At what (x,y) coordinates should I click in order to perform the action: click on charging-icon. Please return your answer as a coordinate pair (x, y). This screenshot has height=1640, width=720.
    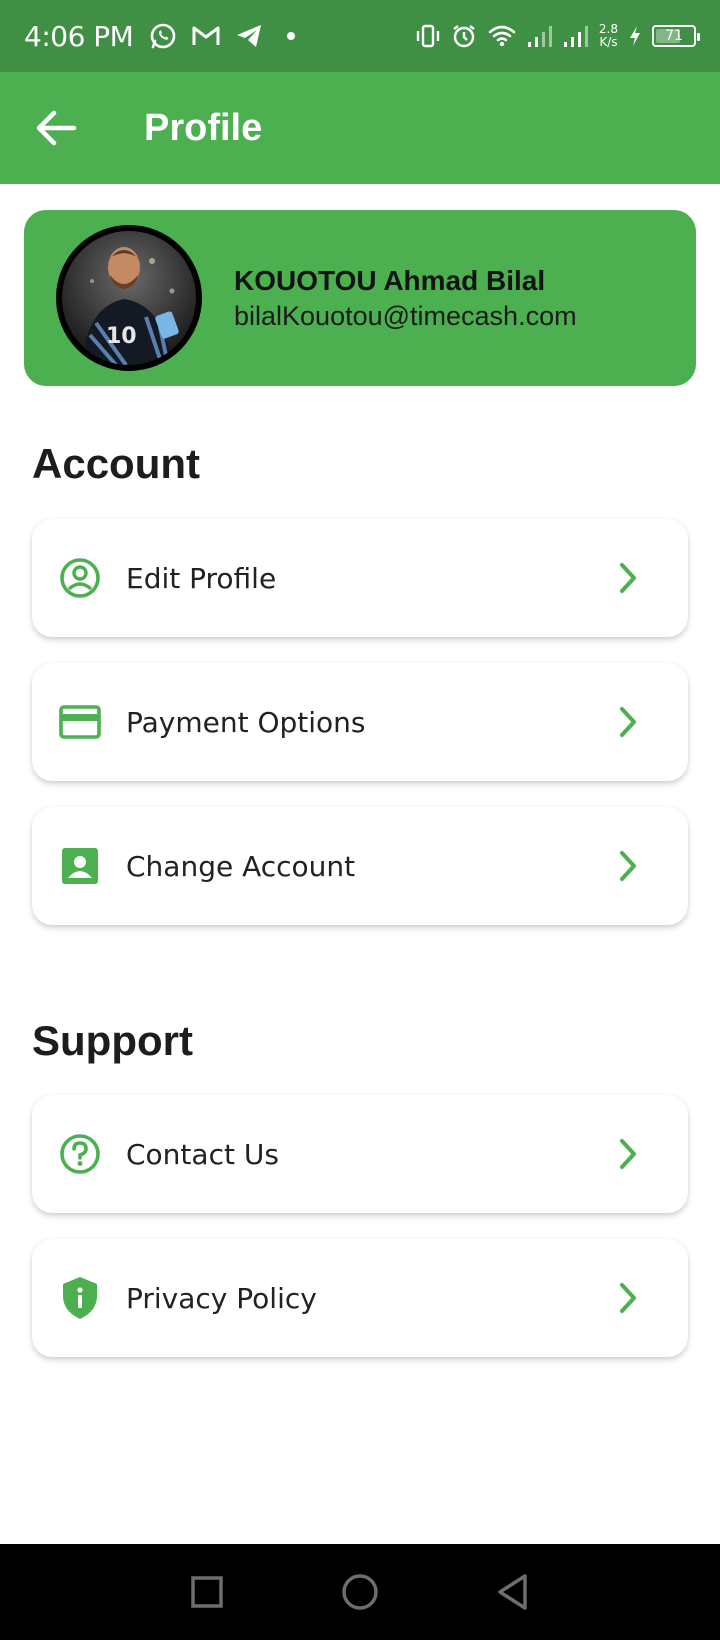
    Looking at the image, I should click on (635, 36).